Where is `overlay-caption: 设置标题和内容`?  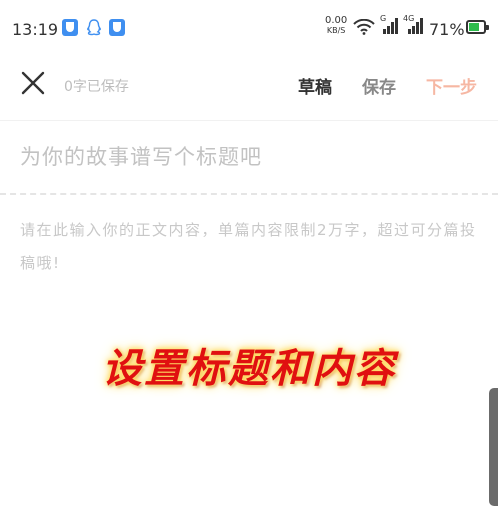
overlay-caption: 设置标题和内容 is located at coordinates (249, 368).